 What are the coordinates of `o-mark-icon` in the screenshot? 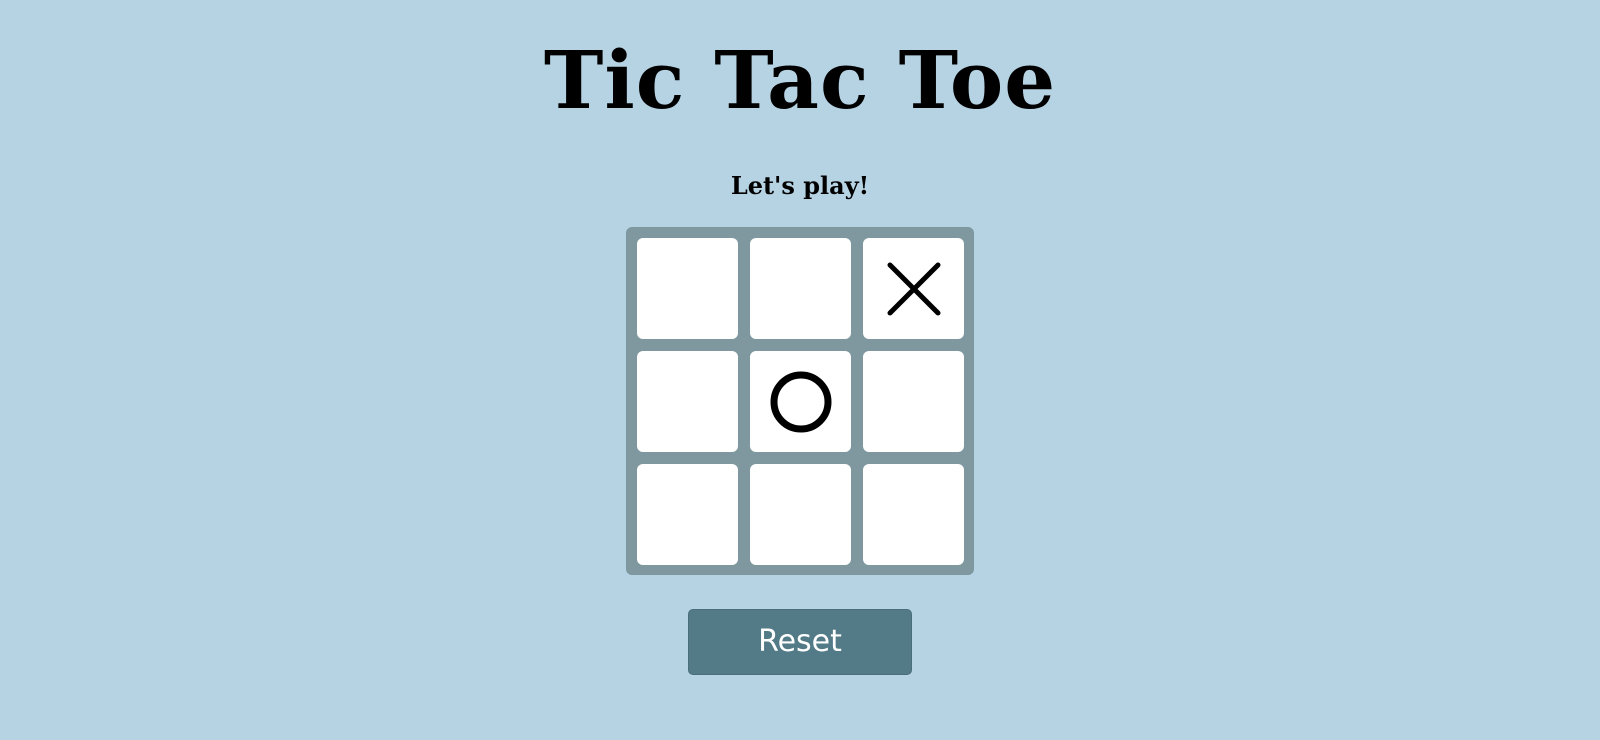 It's located at (800, 401).